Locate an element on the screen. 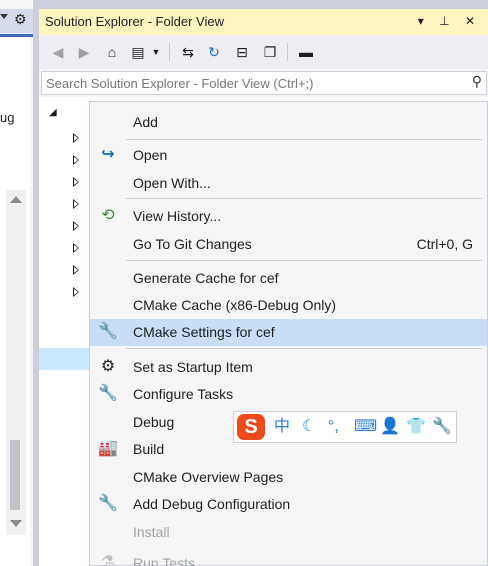 The height and width of the screenshot is (566, 488). punctuation-icon: °, is located at coordinates (333, 427).